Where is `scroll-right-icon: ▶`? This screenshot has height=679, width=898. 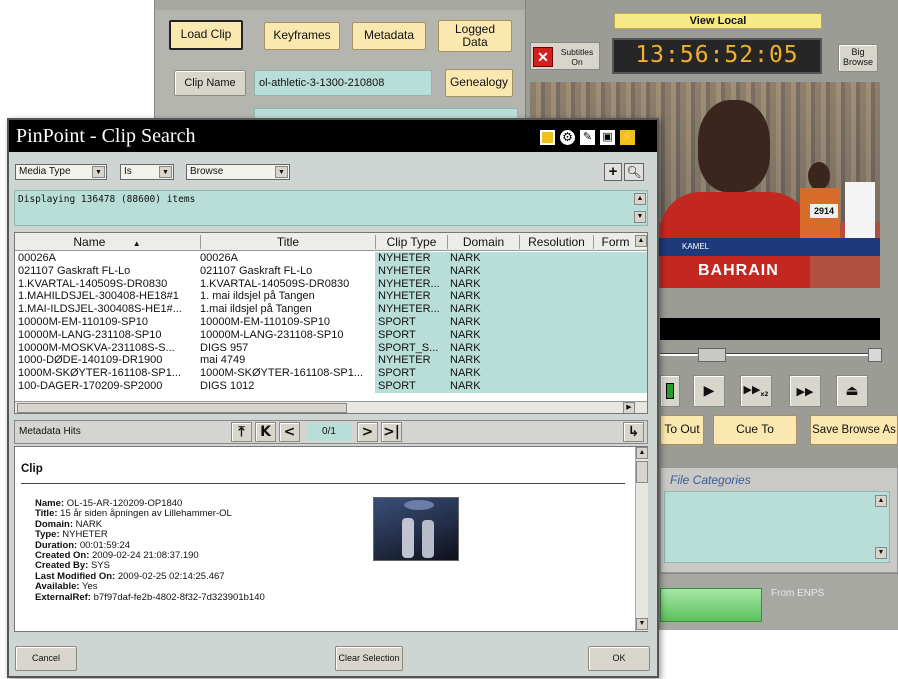
scroll-right-icon: ▶ is located at coordinates (629, 407).